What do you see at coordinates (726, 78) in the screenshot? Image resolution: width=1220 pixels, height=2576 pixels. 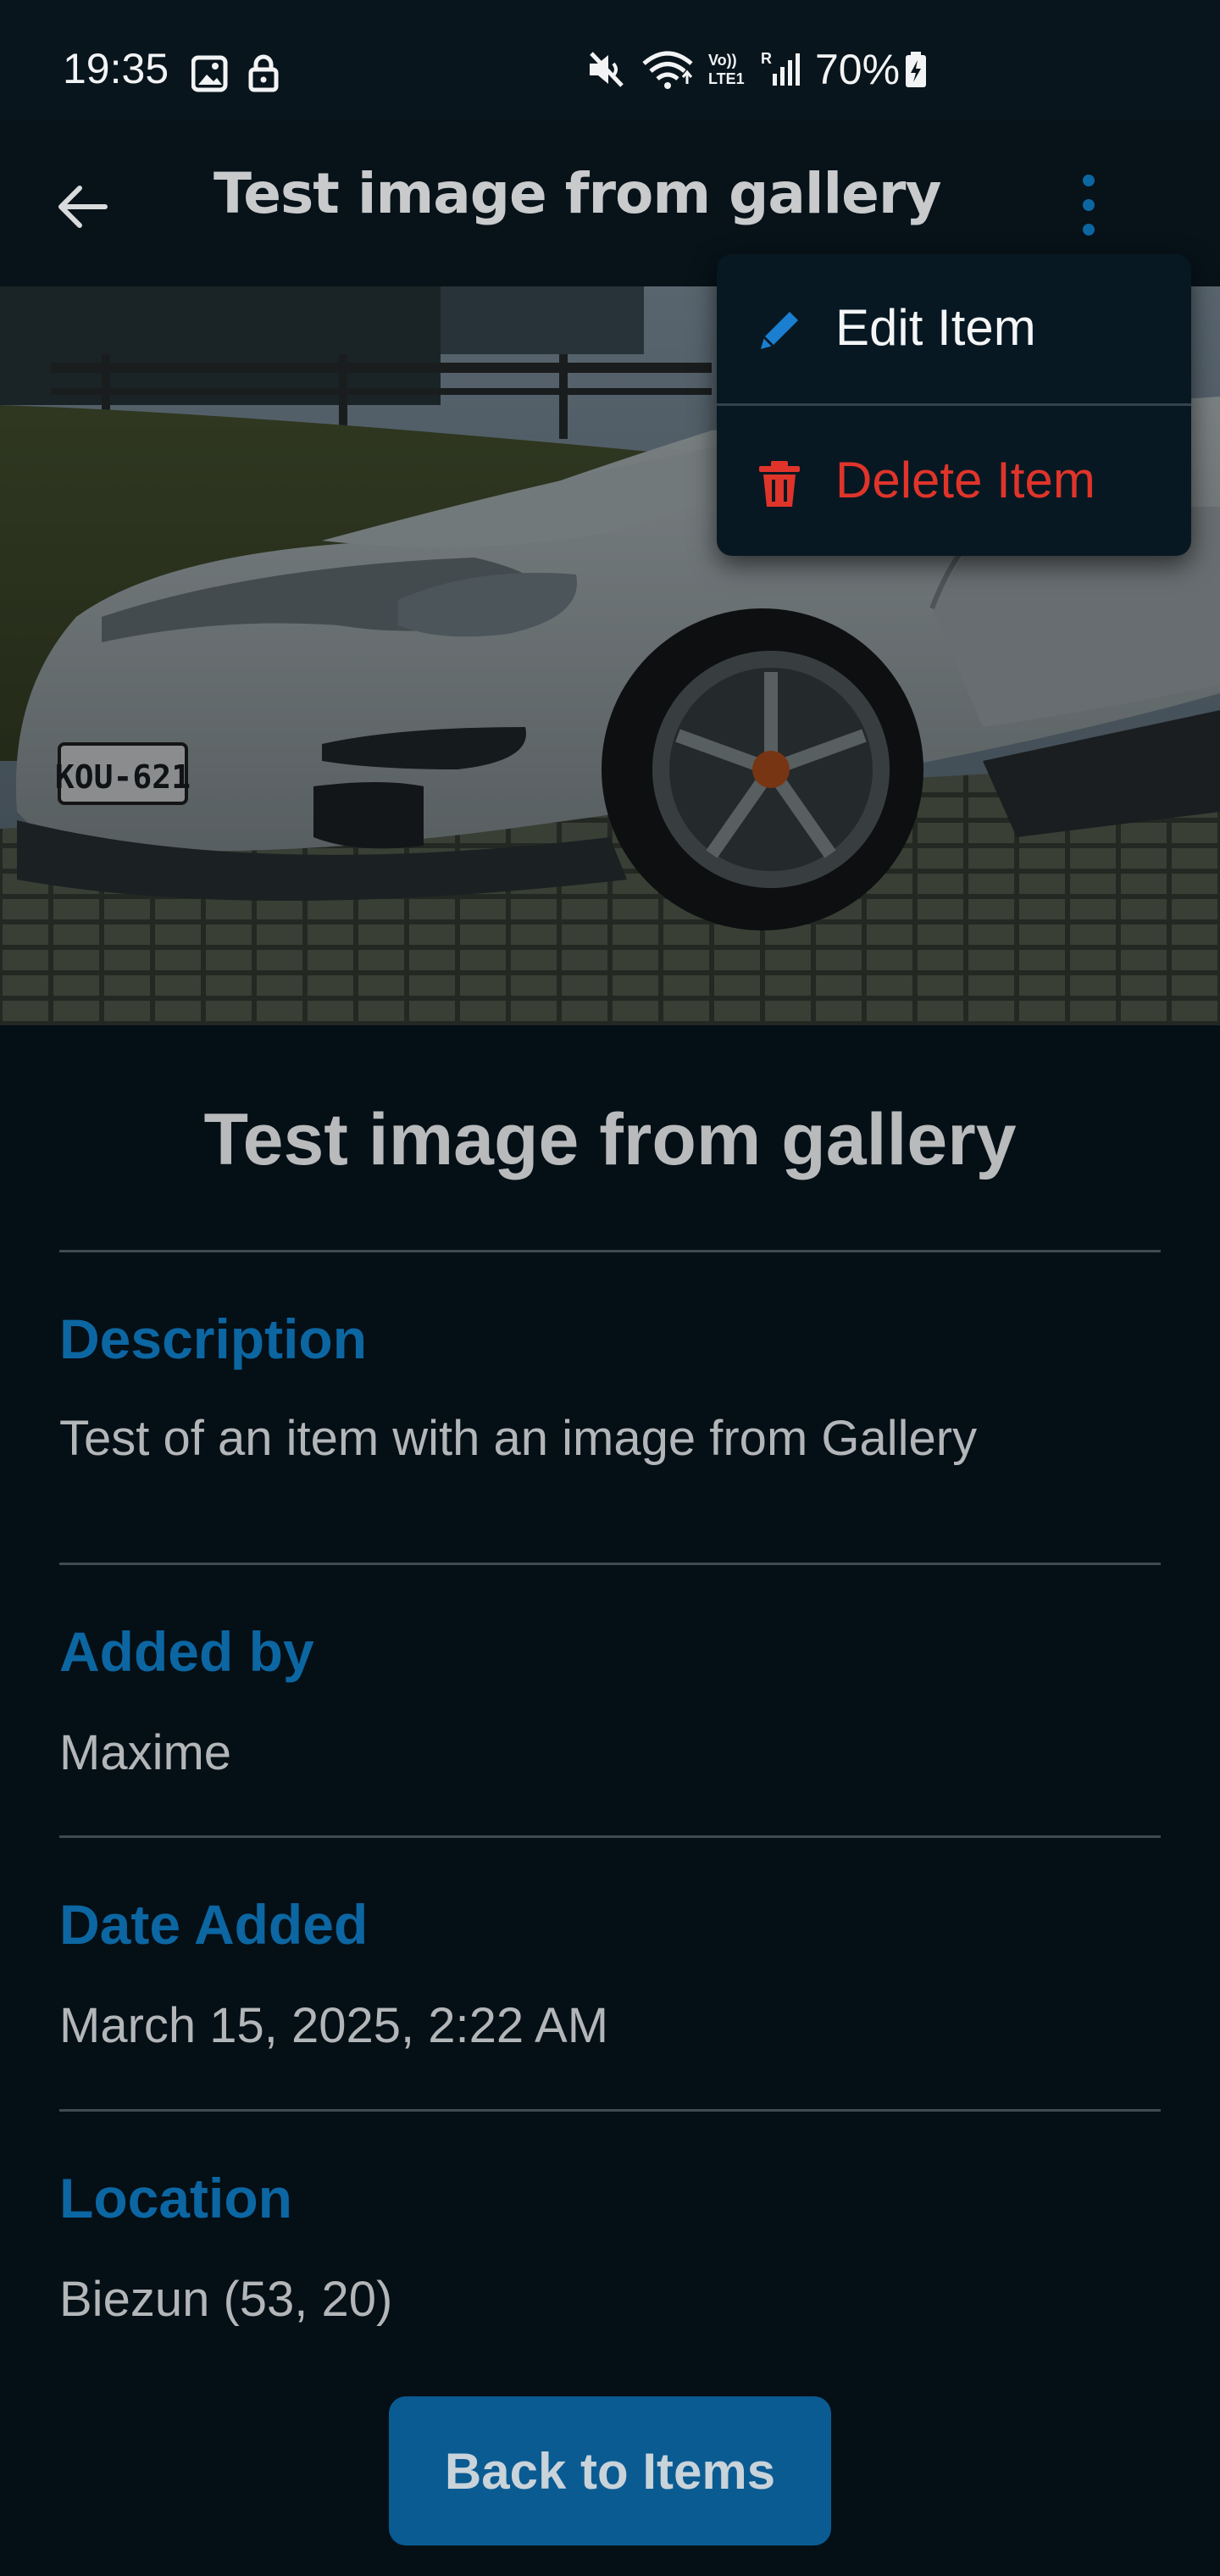 I see `svg-text: LTE1` at bounding box center [726, 78].